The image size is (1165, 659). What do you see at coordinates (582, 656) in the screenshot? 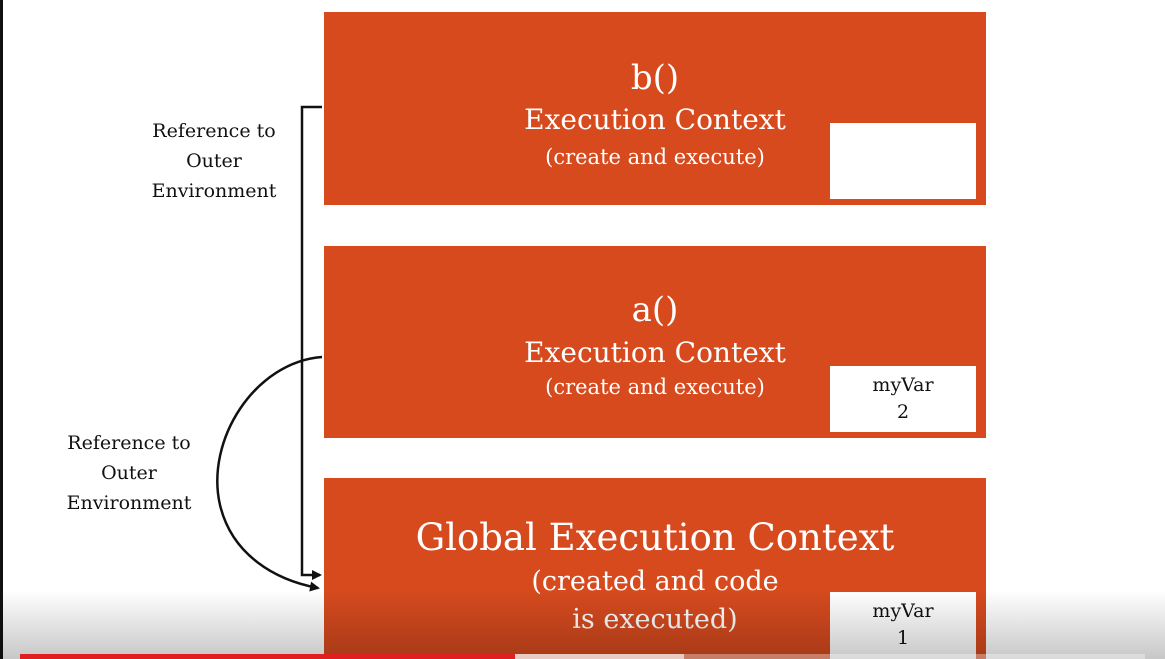
I see `video-progress-bar` at bounding box center [582, 656].